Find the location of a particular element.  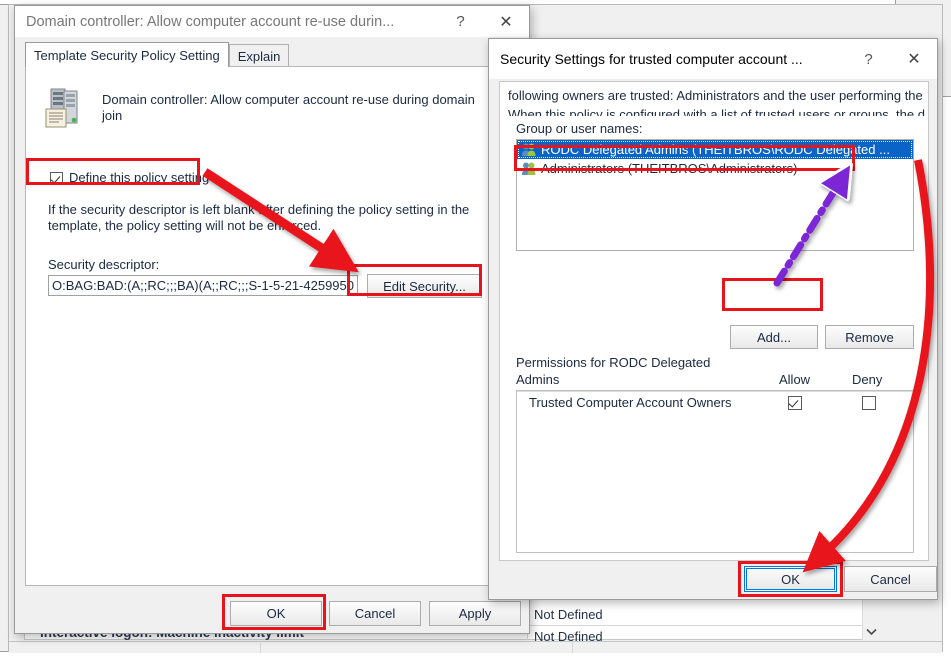

table-row: Trusted Computer Account Owners is located at coordinates (715, 403).